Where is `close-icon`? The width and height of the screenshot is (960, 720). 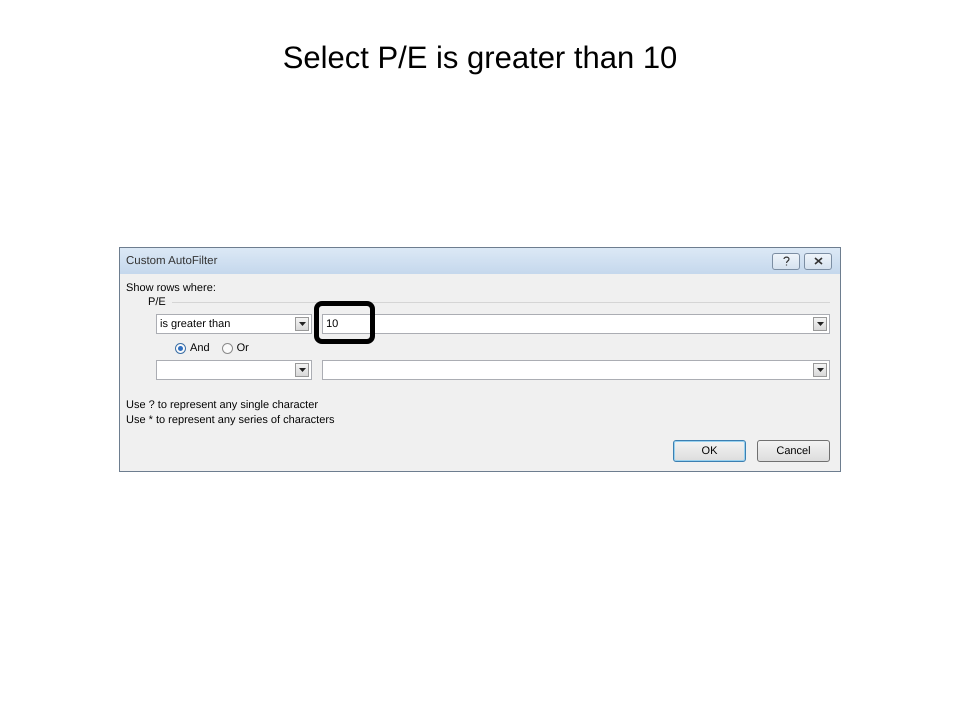 close-icon is located at coordinates (818, 261).